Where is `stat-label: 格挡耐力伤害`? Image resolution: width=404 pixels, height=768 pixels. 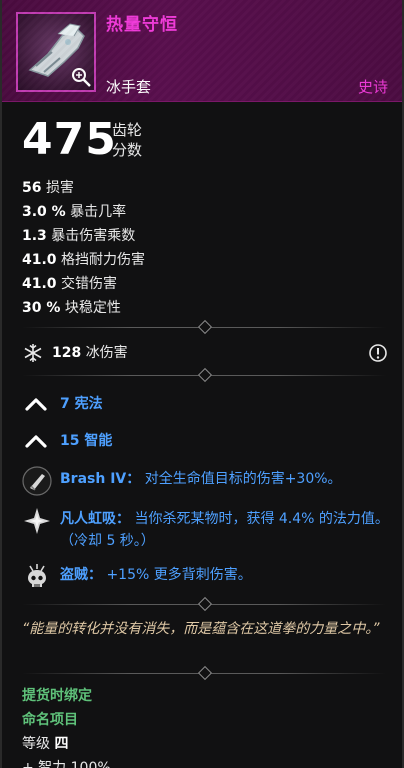 stat-label: 格挡耐力伤害 is located at coordinates (103, 260).